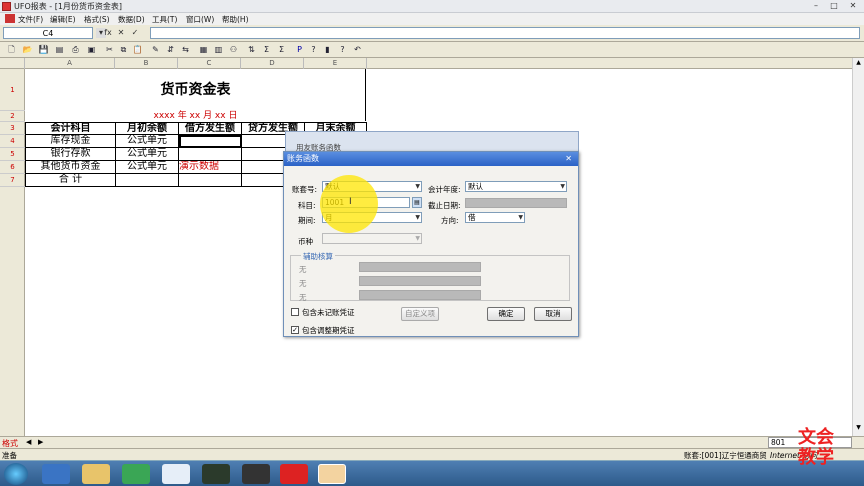 The image size is (864, 486). Describe the element at coordinates (816, 437) in the screenshot. I see `watermark-line-1: 文会` at that location.